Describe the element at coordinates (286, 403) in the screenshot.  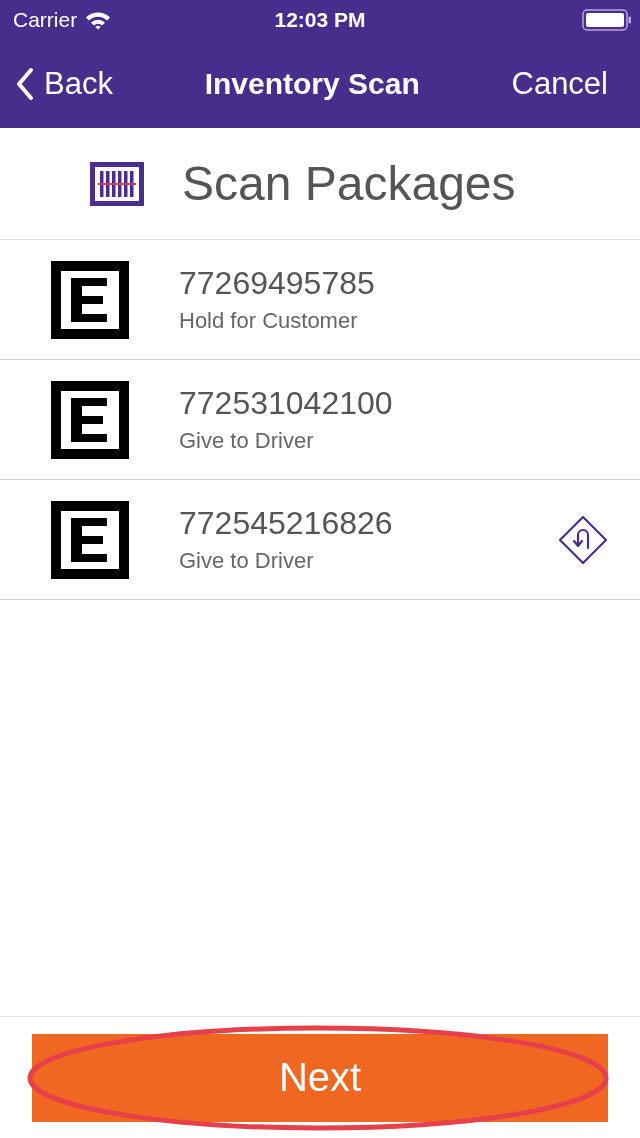
I see `tracking-number: 772531042100` at that location.